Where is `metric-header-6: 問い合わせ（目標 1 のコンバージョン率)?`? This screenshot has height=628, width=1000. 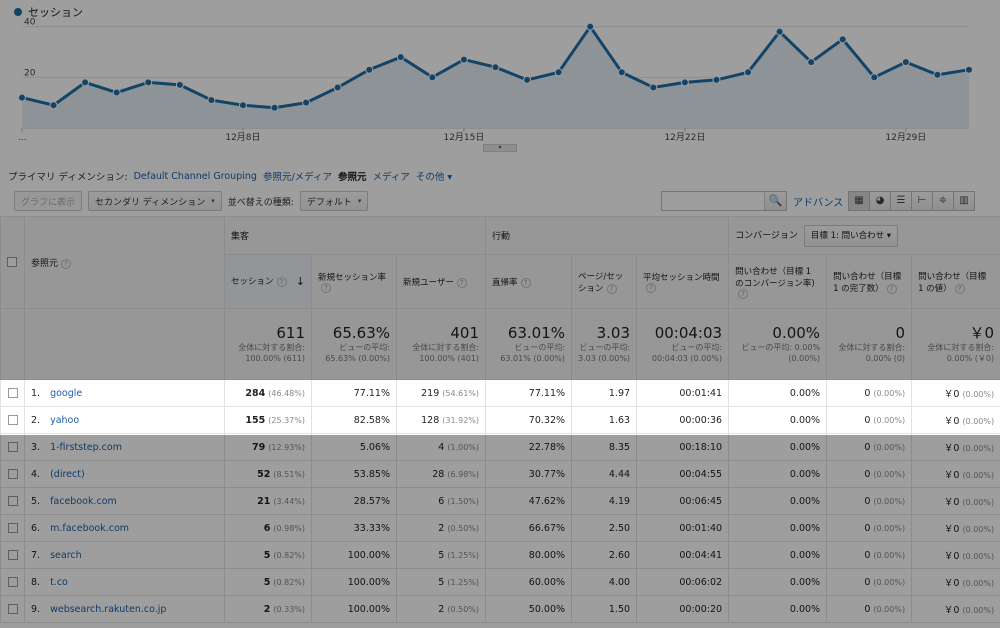
metric-header-6: 問い合わせ（目標 1 のコンバージョン率)? is located at coordinates (778, 281).